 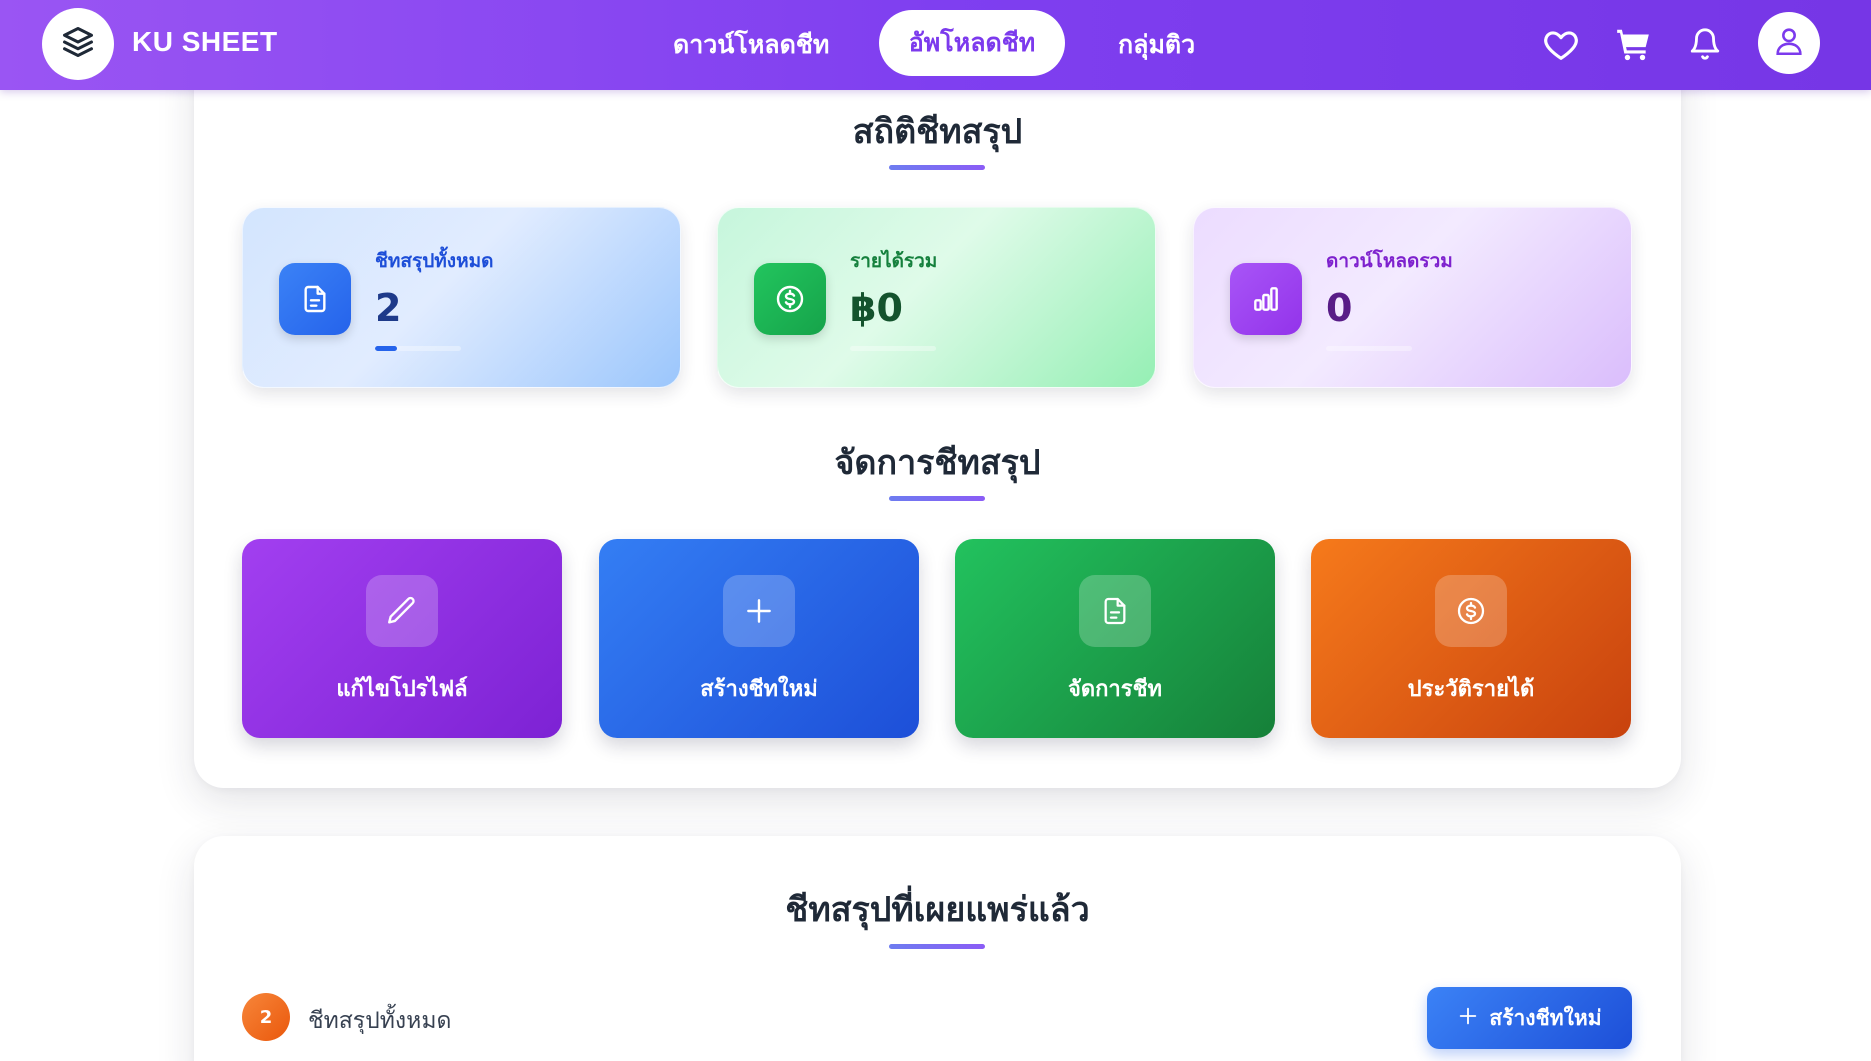 What do you see at coordinates (461, 297) in the screenshot?
I see `stat-card-total-sheets: ชีทสรุปทั้งหมด 2` at bounding box center [461, 297].